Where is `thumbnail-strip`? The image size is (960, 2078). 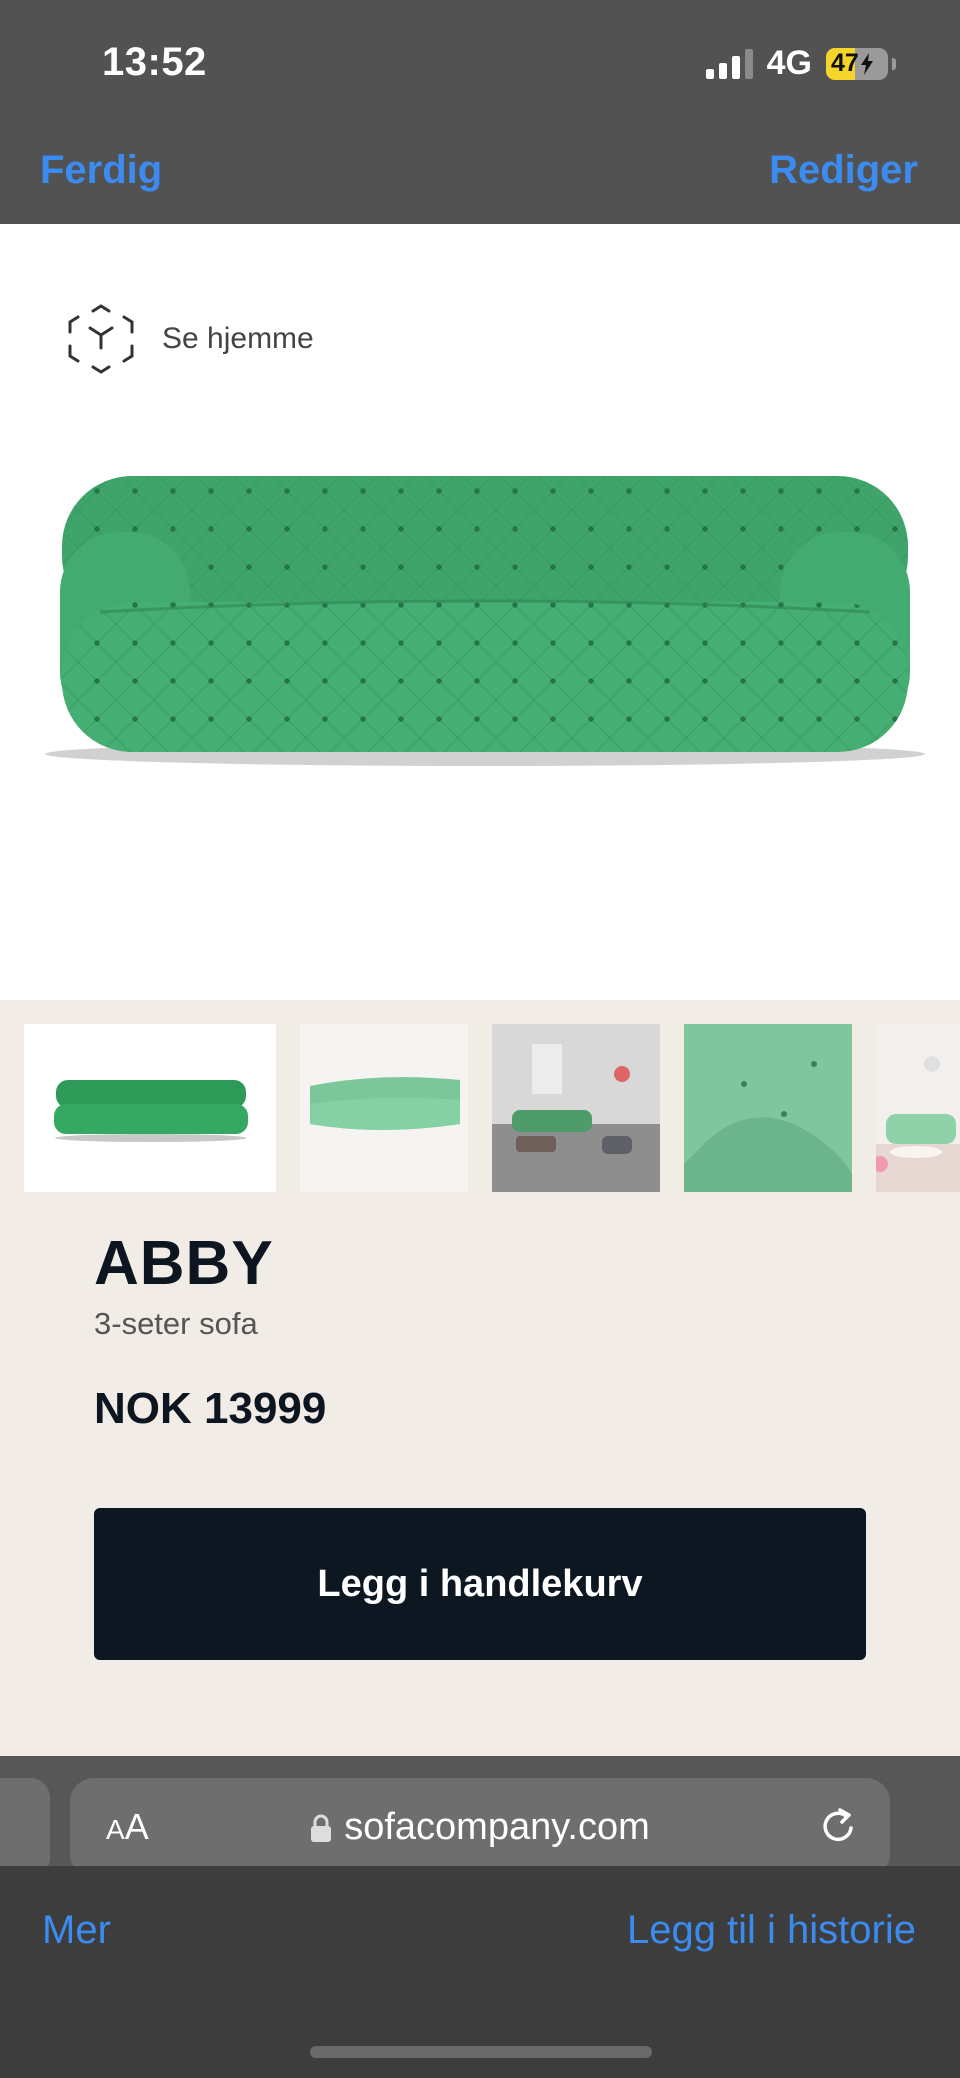
thumbnail-strip is located at coordinates (480, 1108).